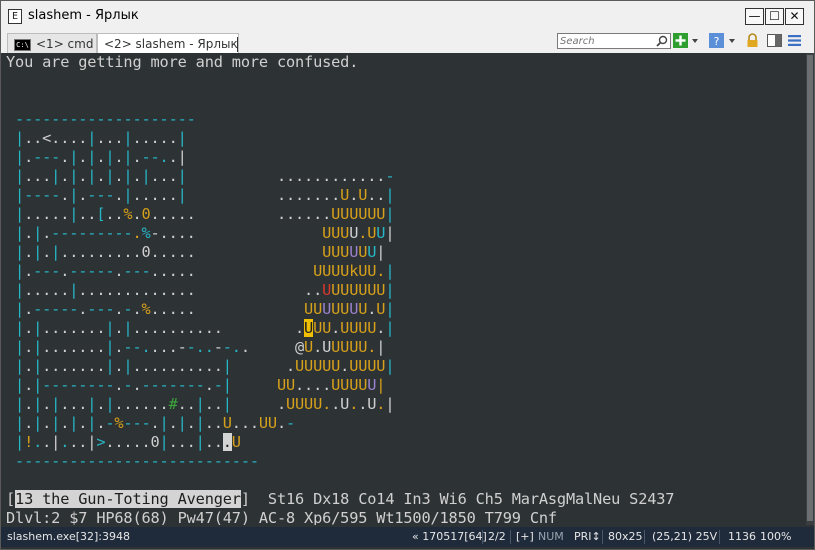  Describe the element at coordinates (155, 423) in the screenshot. I see `map-row: |.|.|.|.|.-%---.|.|.|..U...UU.-` at that location.